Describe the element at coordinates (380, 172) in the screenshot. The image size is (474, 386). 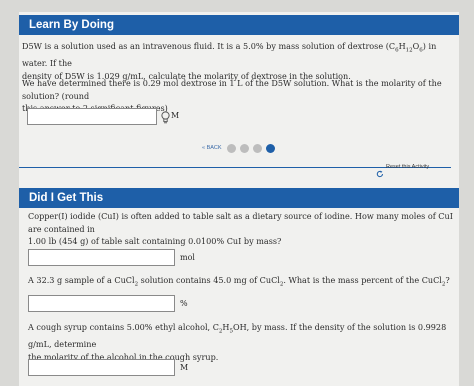
I see `reset-icon` at that location.